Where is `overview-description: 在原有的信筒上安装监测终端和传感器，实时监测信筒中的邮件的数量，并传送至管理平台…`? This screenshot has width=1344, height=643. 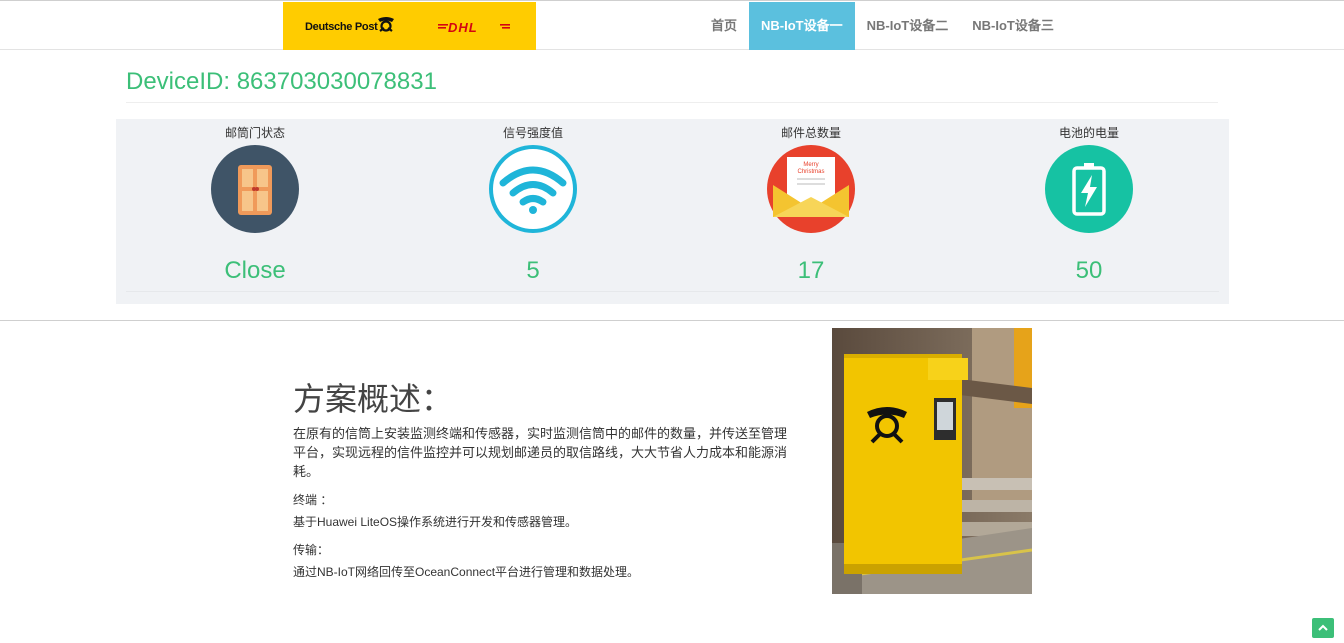 overview-description: 在原有的信筒上安装监测终端和传感器，实时监测信筒中的邮件的数量，并传送至管理平台… is located at coordinates (540, 452).